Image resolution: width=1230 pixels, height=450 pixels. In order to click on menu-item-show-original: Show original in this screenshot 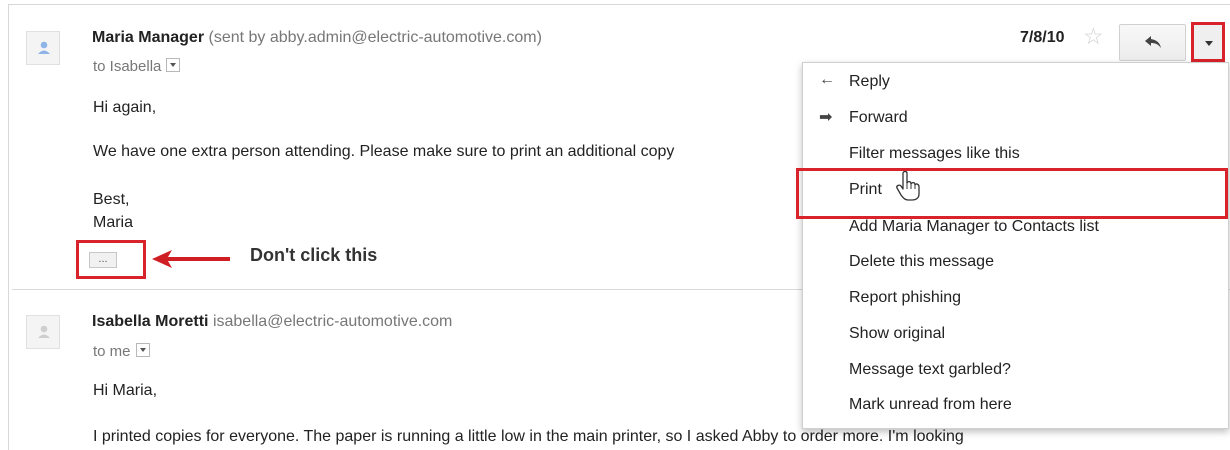, I will do `click(897, 334)`.